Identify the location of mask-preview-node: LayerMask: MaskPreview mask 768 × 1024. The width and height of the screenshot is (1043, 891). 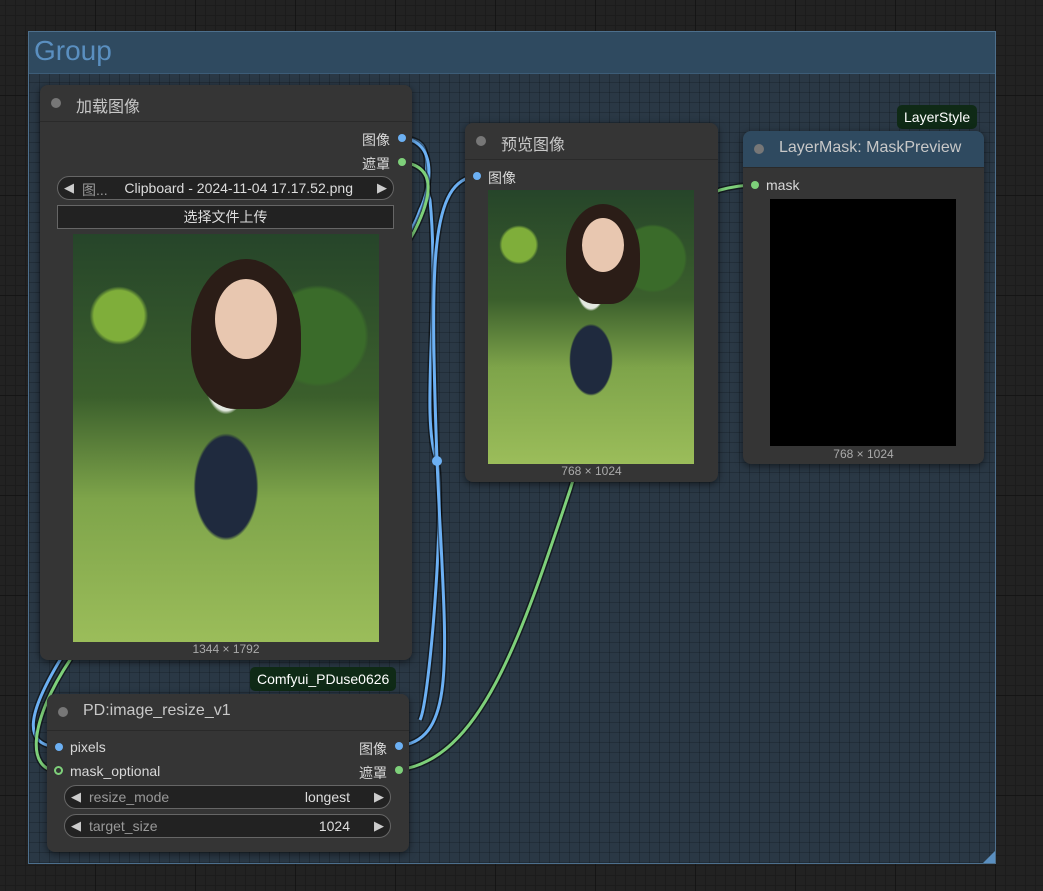
(863, 297).